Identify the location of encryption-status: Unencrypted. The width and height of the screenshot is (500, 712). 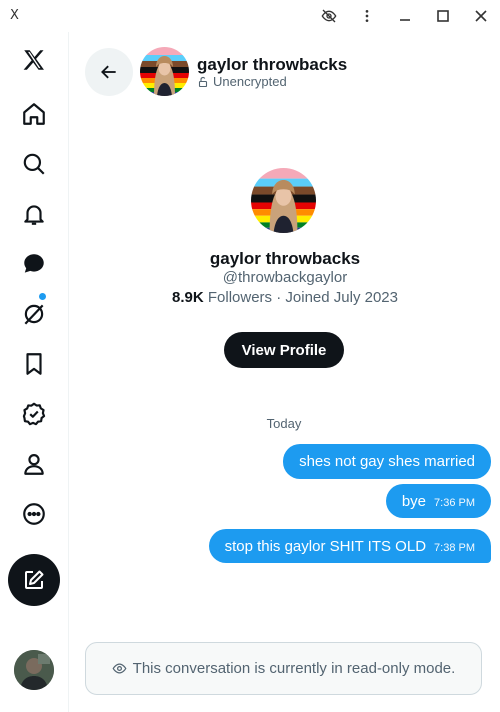
(242, 81).